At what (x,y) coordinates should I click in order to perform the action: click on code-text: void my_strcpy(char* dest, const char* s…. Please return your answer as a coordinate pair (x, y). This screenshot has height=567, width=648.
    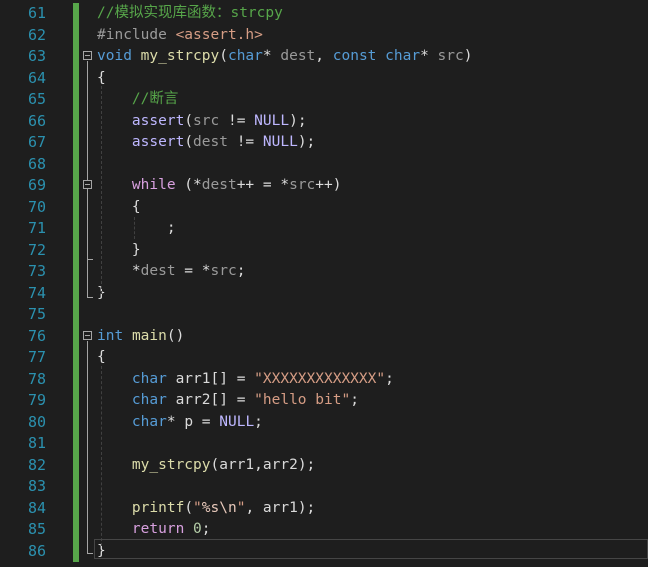
    Looking at the image, I should click on (284, 57).